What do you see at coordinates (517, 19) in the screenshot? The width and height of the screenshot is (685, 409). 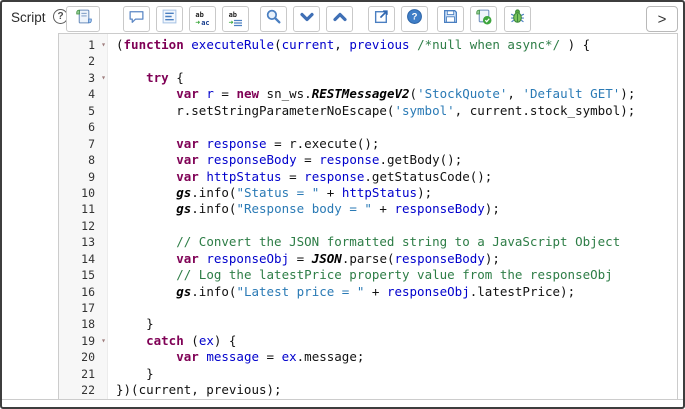 I see `debug-button` at bounding box center [517, 19].